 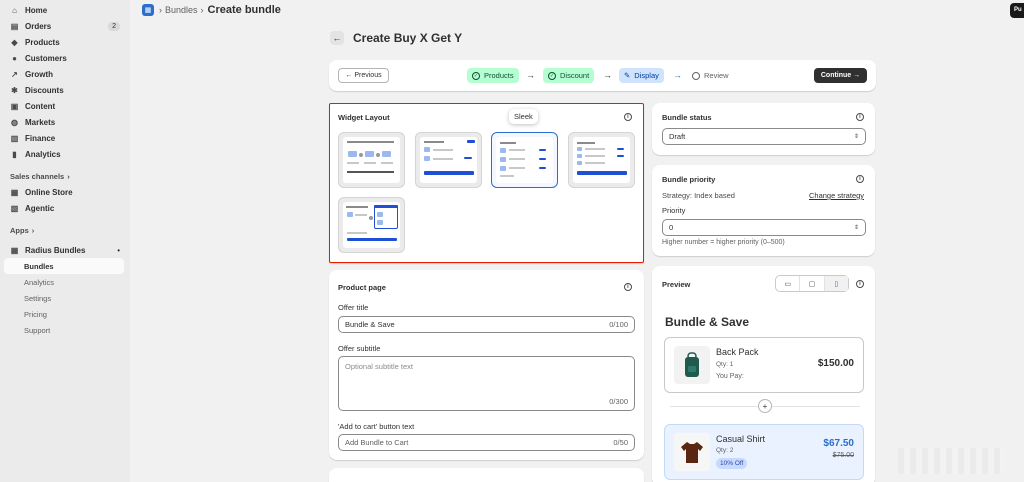 I want to click on layout-option-sleek, so click(x=524, y=160).